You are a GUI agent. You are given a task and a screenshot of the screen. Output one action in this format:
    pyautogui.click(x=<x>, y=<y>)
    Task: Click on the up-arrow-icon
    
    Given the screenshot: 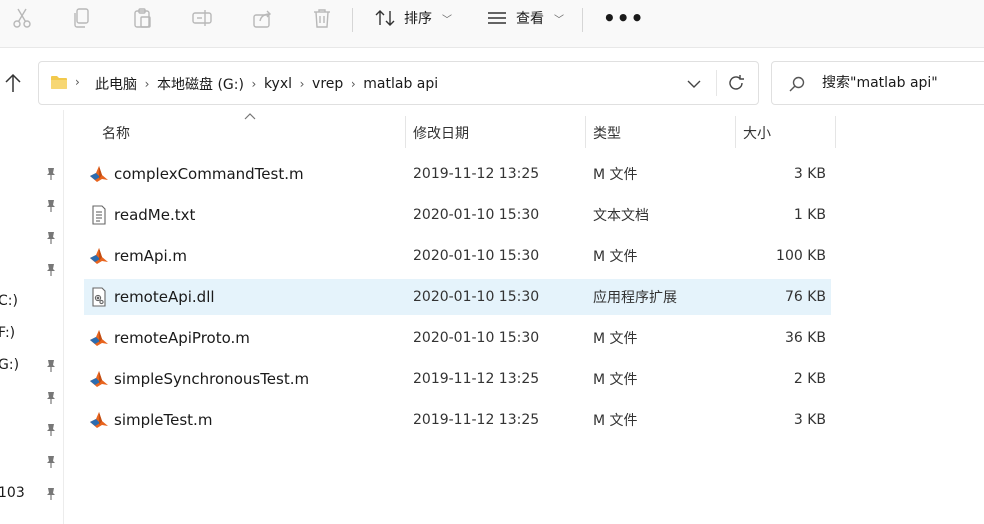 What is the action you would take?
    pyautogui.click(x=13, y=83)
    